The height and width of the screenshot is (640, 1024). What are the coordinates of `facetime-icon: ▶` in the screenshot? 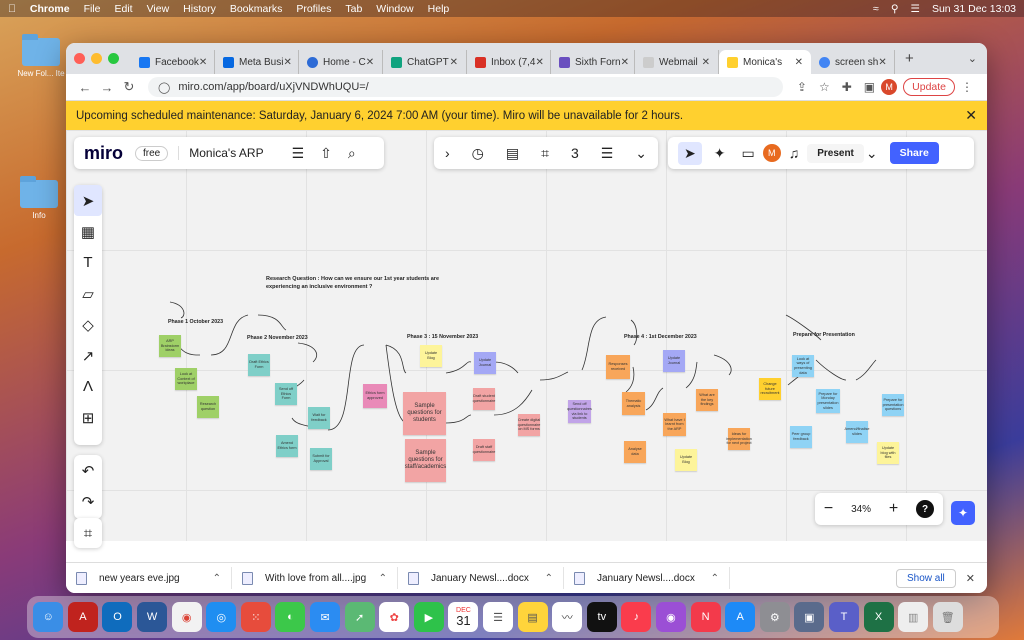 It's located at (428, 617).